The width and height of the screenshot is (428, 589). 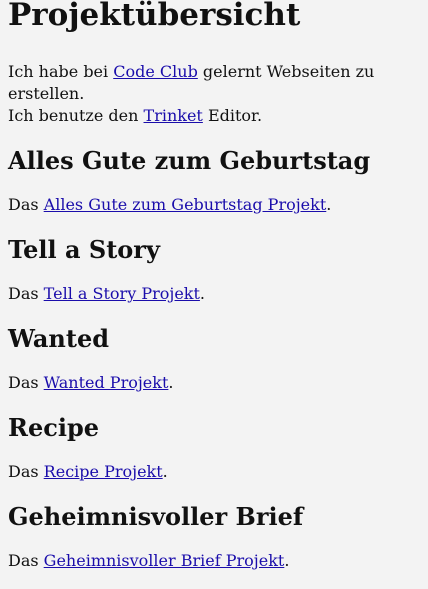 I want to click on section-recipe: Recipe Das Recipe Projekt., so click(x=214, y=448).